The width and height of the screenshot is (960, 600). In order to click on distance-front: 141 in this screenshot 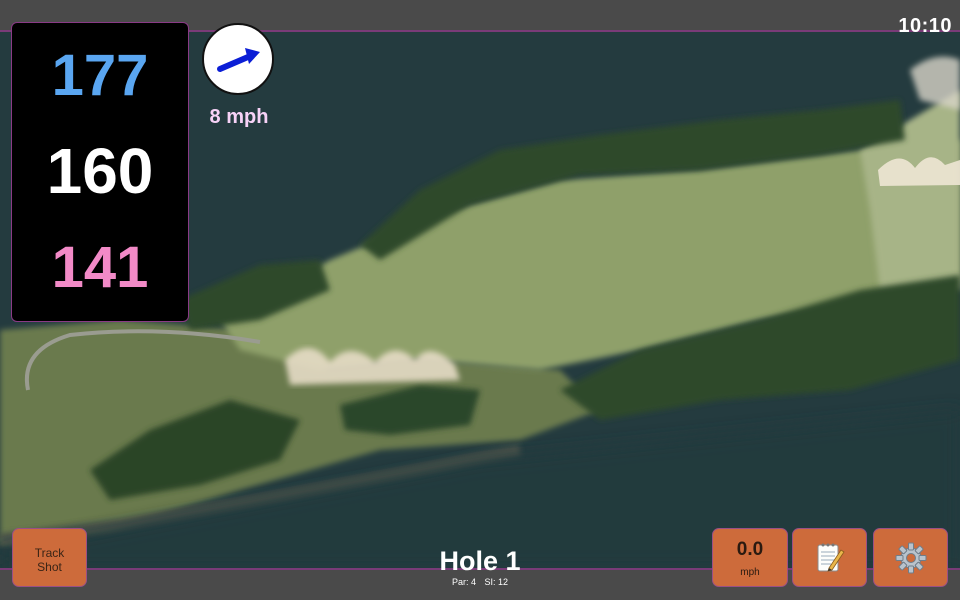, I will do `click(100, 267)`.